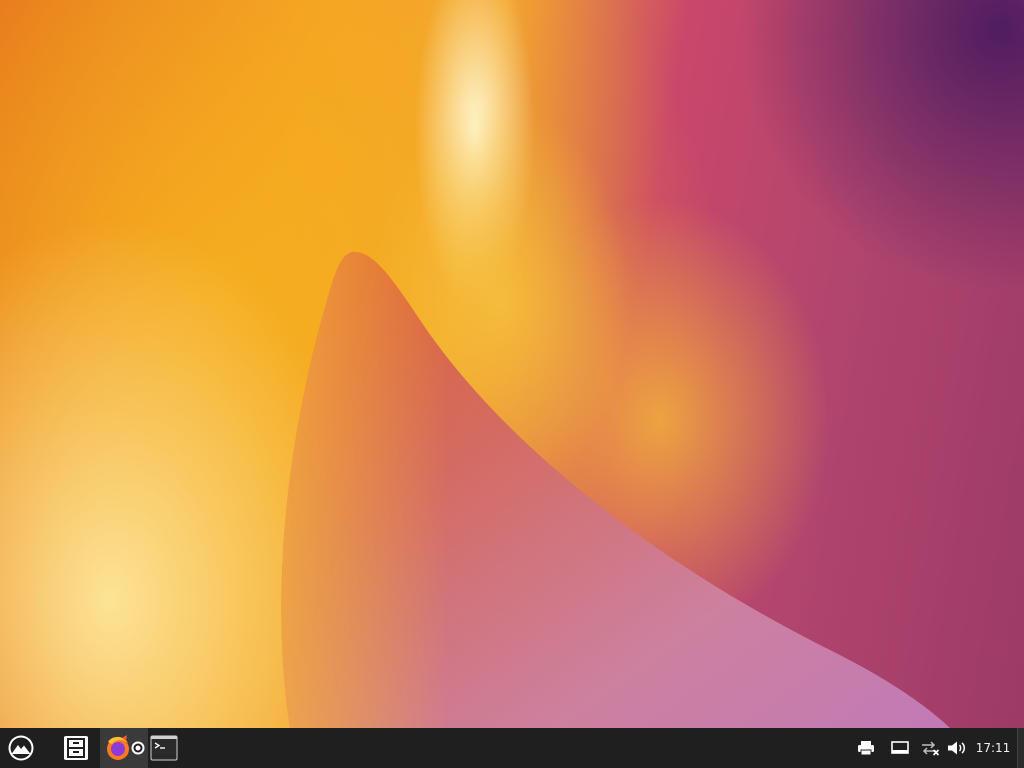 This screenshot has height=768, width=1024. I want to click on firefox-task-button, so click(124, 748).